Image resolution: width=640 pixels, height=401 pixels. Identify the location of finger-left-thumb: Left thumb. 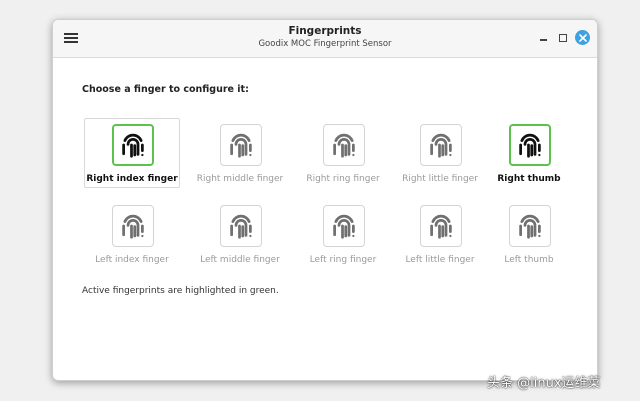
(529, 234).